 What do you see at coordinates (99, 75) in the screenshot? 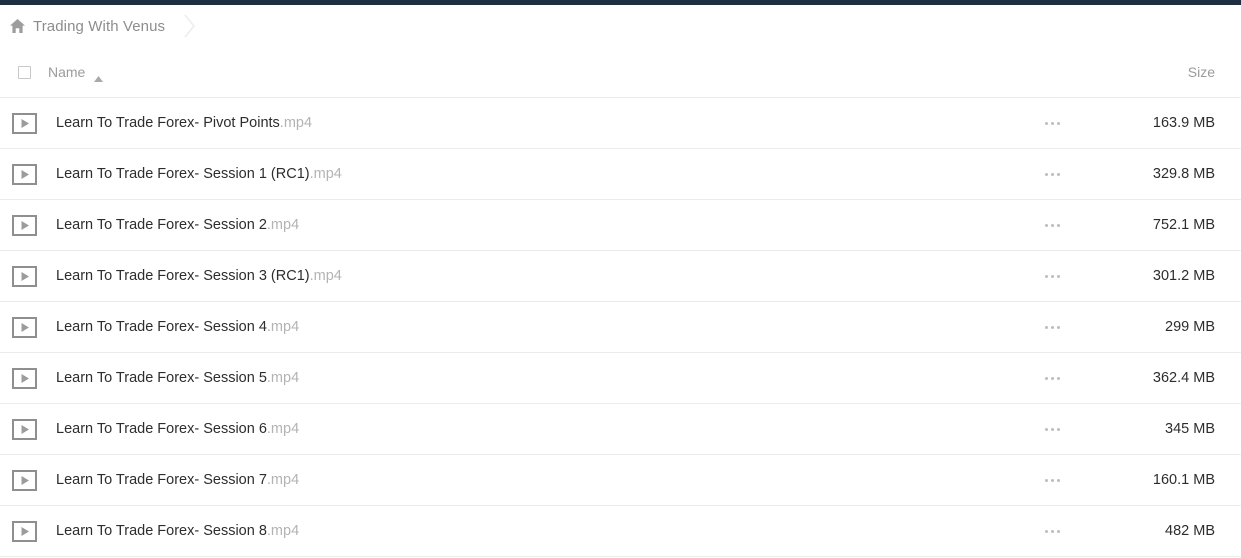
I see `caret-up-icon` at bounding box center [99, 75].